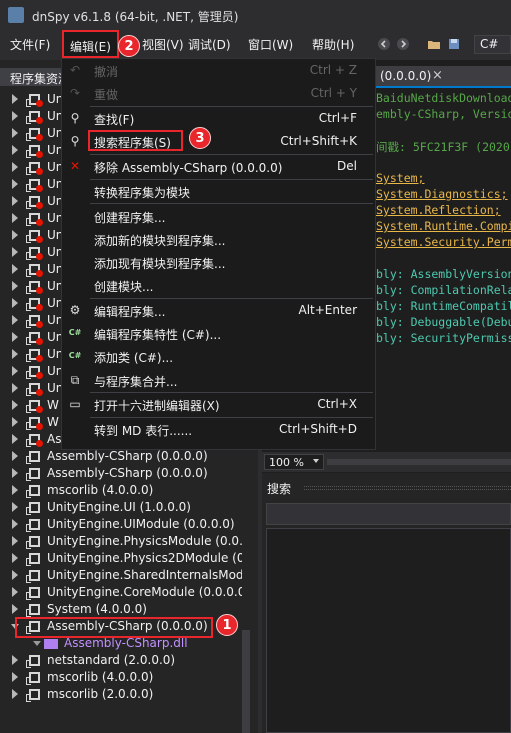 The image size is (511, 733). I want to click on panel-grip, so click(407, 488).